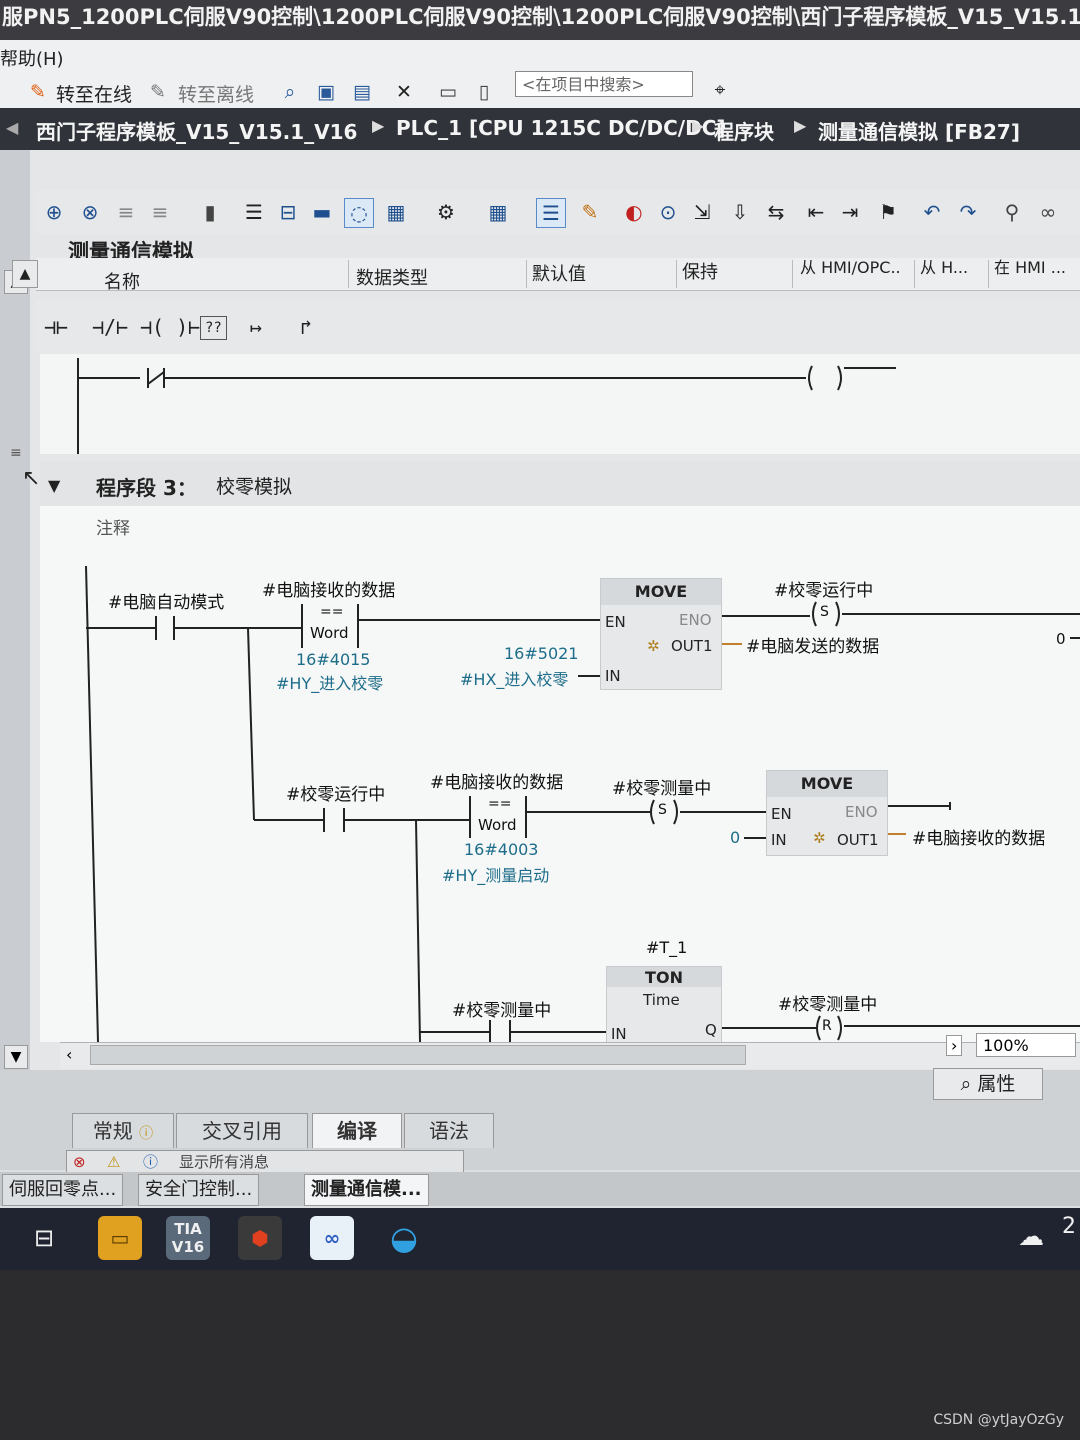  I want to click on go-offline-button: 转至离线, so click(216, 93).